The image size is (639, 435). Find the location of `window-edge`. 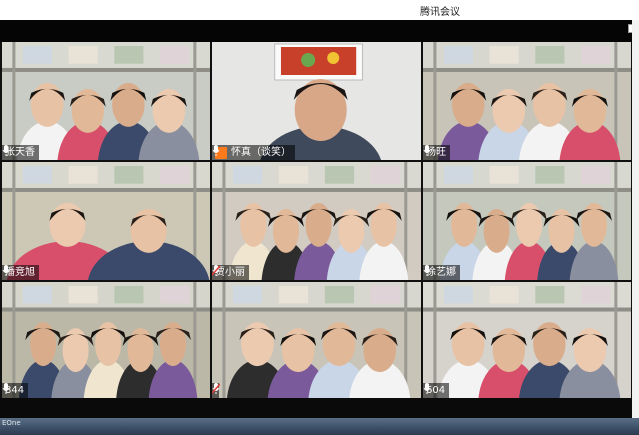

window-edge is located at coordinates (635, 220).